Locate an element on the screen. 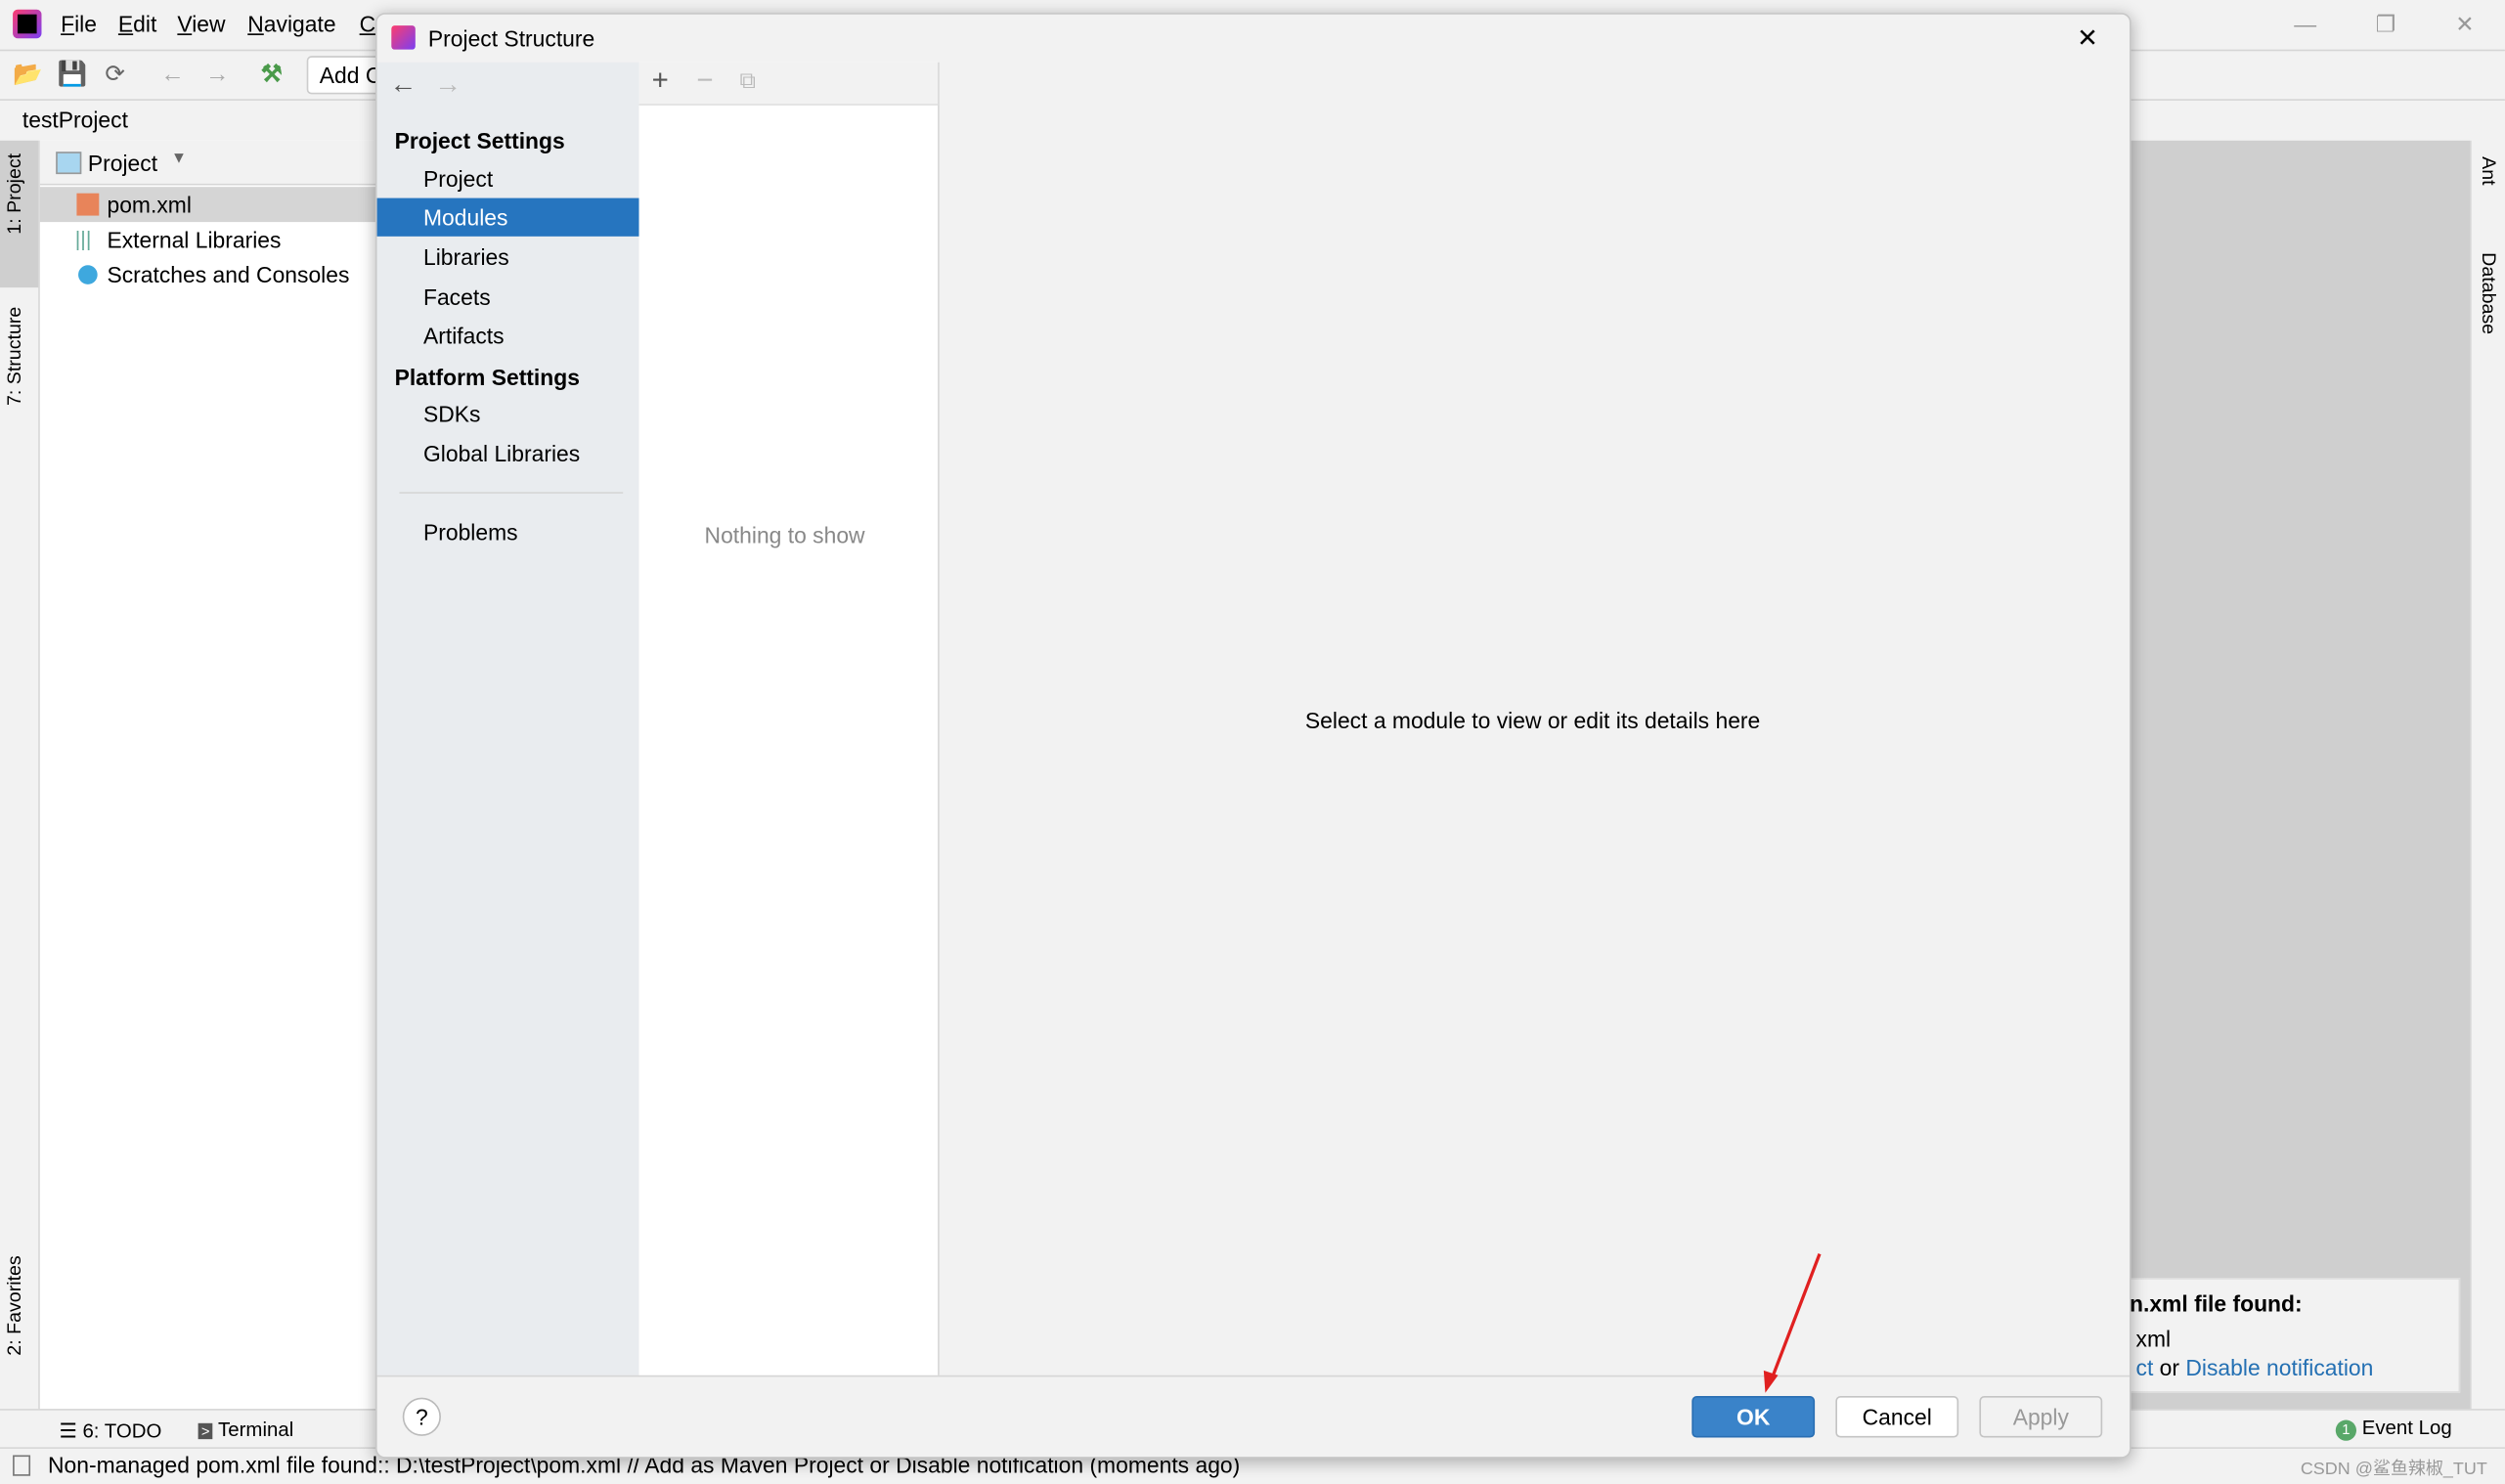 The image size is (2505, 1484). tab-database: Database is located at coordinates (2489, 293).